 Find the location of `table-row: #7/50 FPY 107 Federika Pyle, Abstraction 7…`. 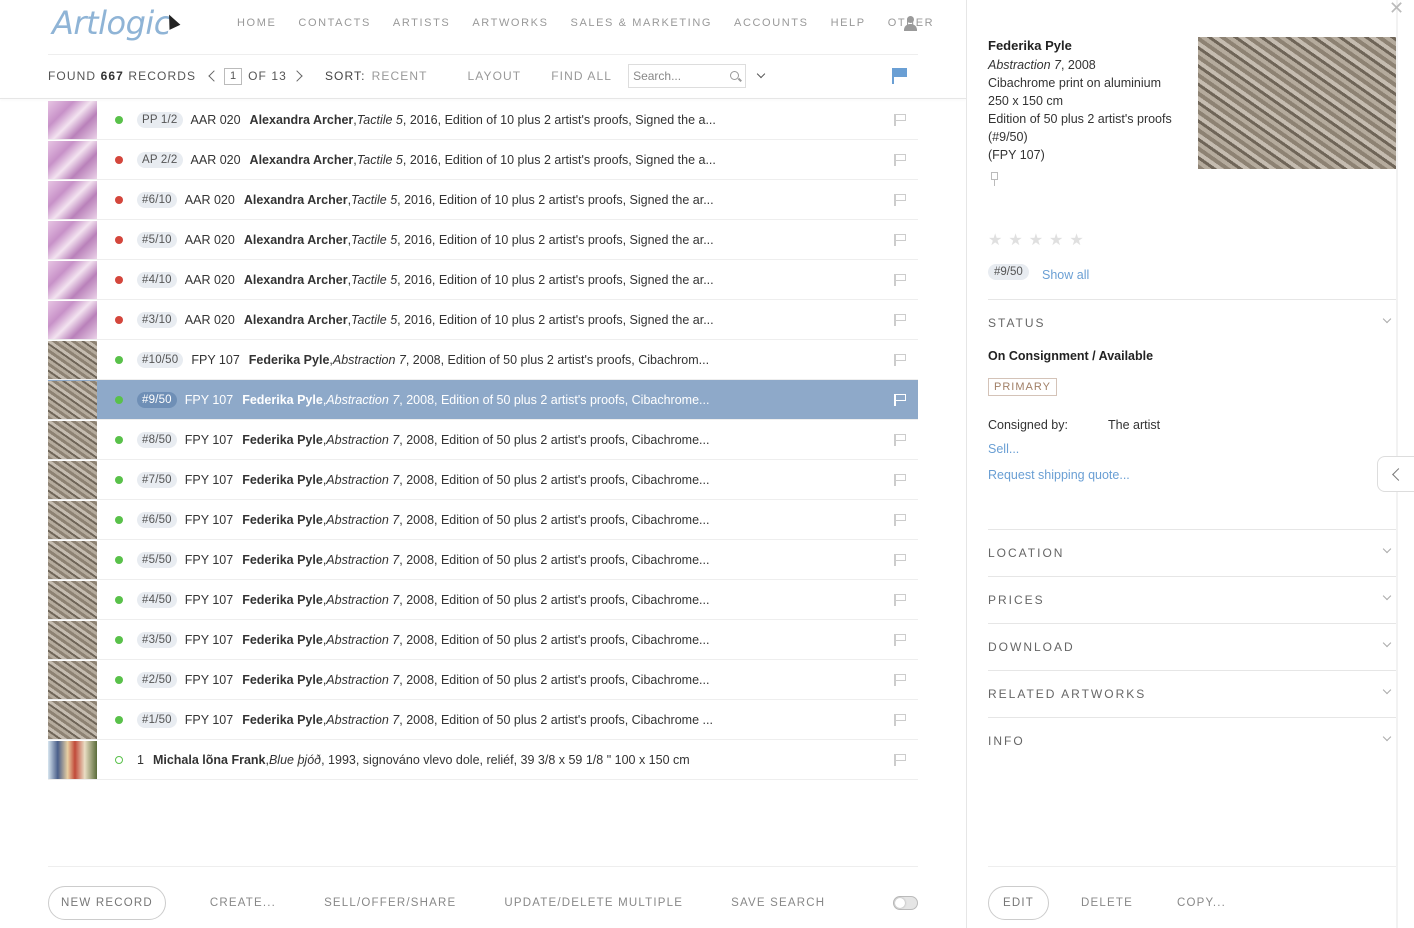

table-row: #7/50 FPY 107 Federika Pyle, Abstraction 7… is located at coordinates (483, 480).